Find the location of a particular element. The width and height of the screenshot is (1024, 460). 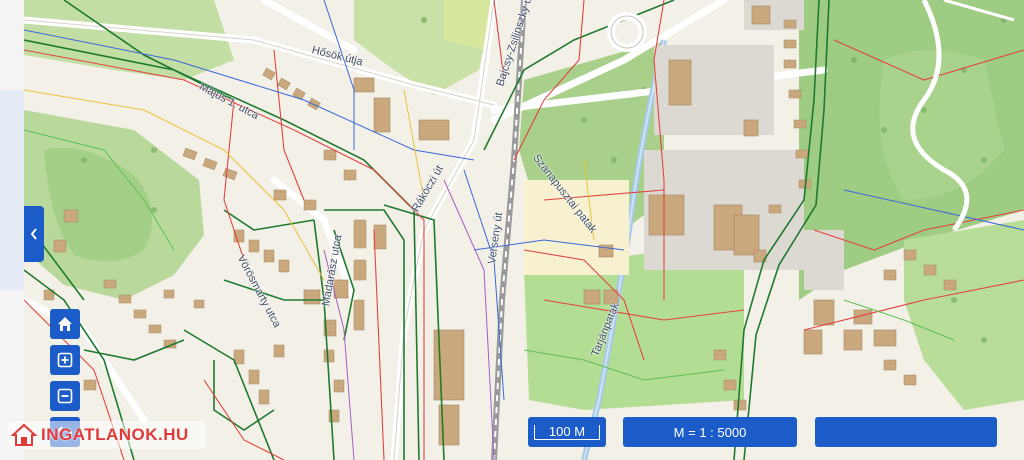

zoom-out-button is located at coordinates (65, 396).